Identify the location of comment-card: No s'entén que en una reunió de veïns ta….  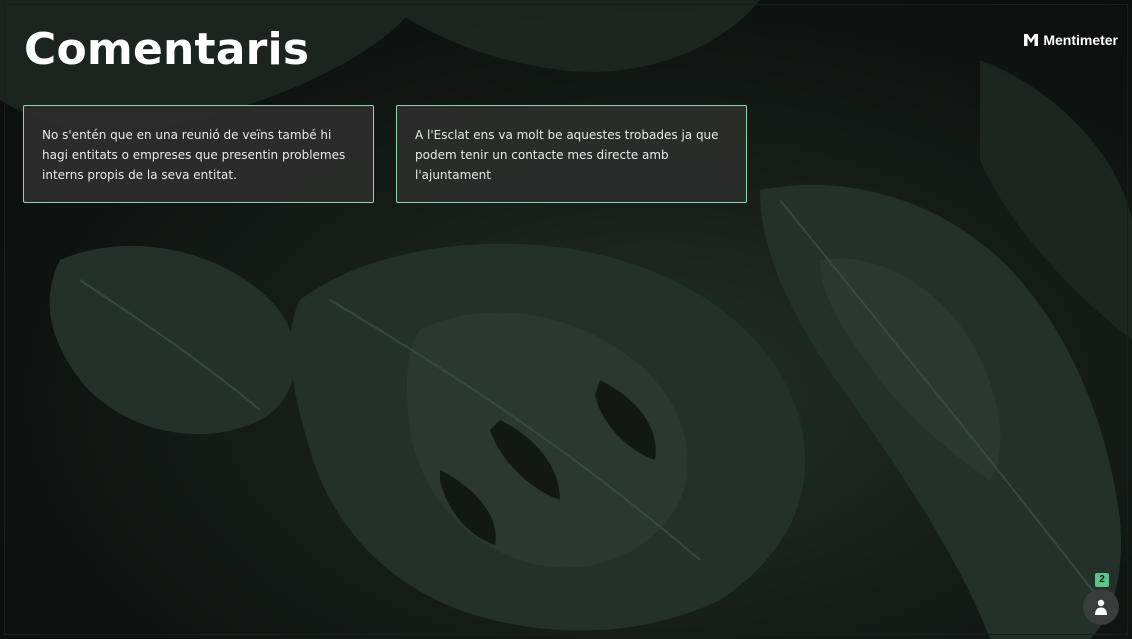
(198, 154).